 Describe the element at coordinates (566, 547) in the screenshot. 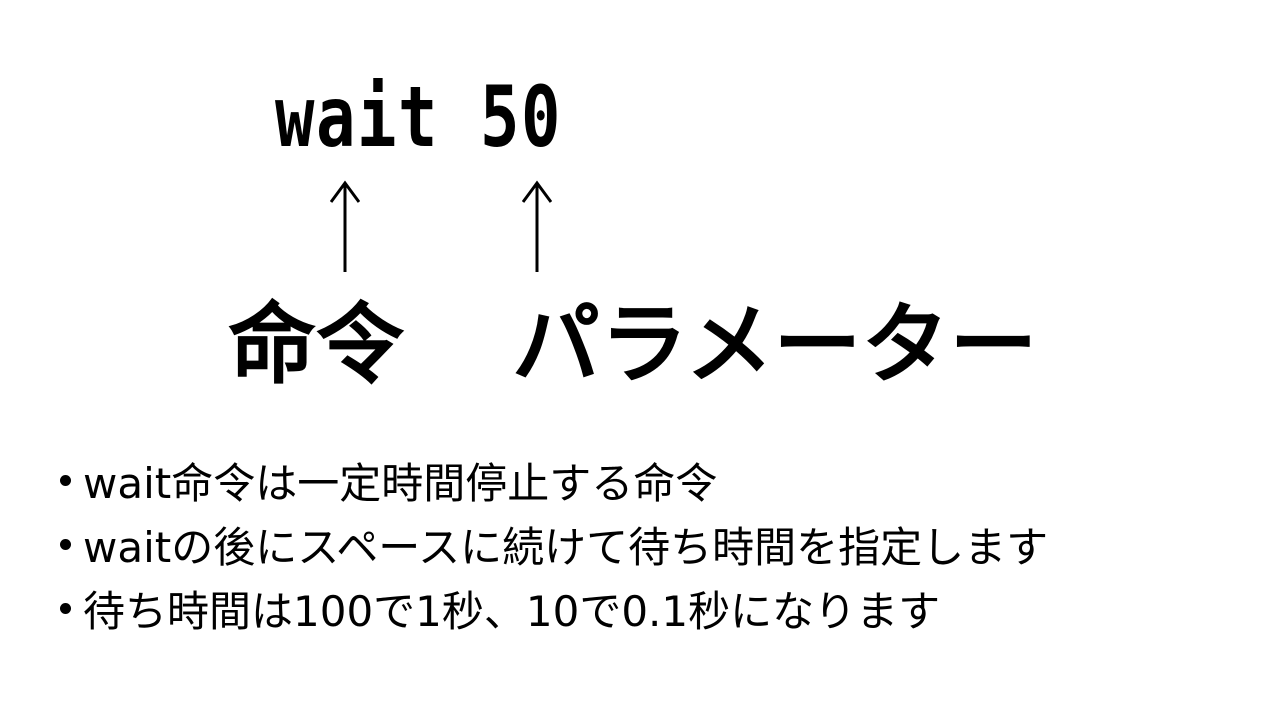

I see `bullet-text: waitの後にスペースに続けて待ち時間を指定します` at that location.